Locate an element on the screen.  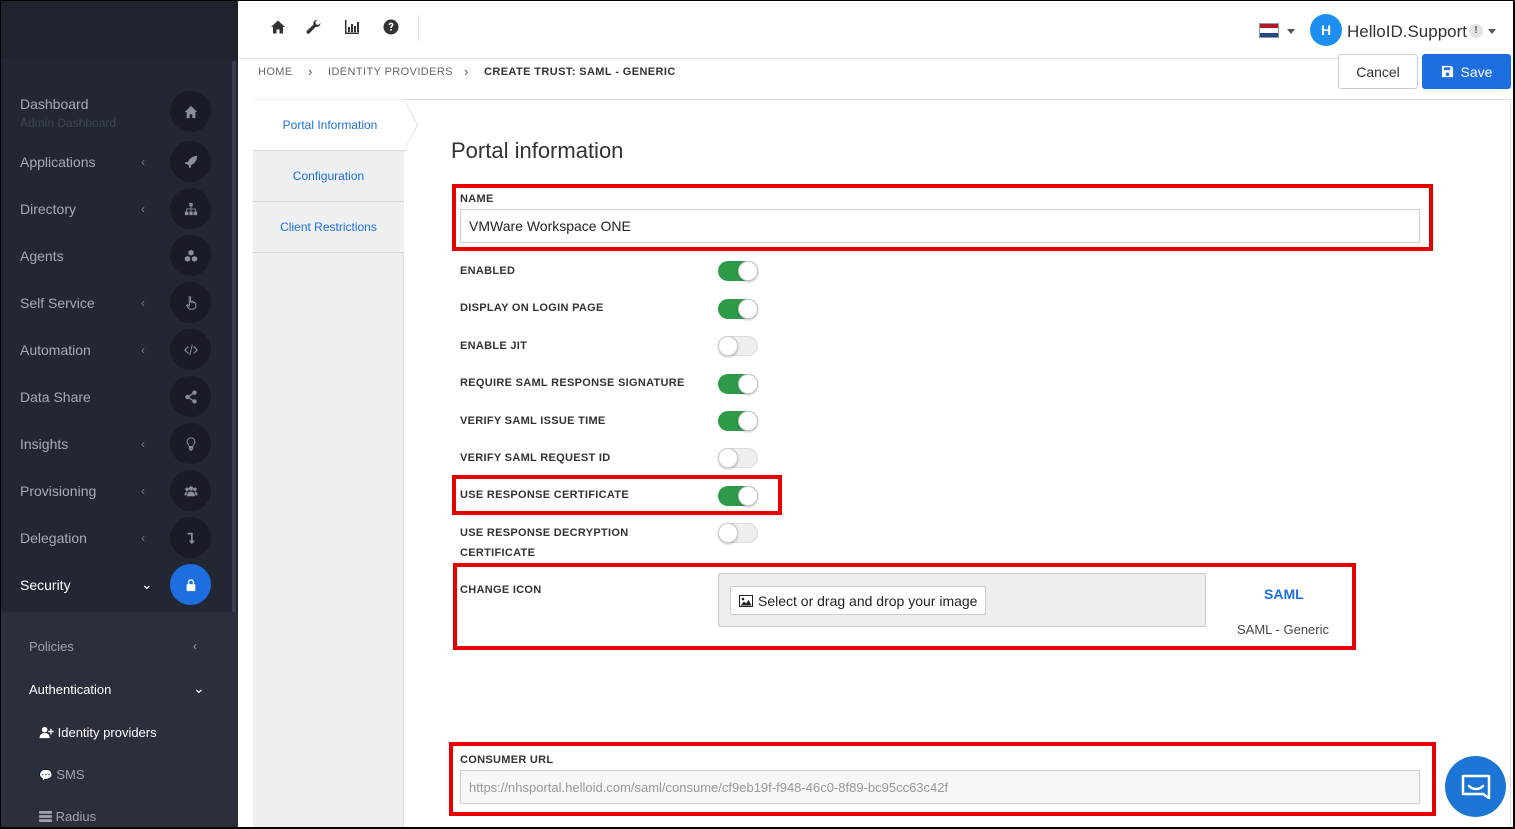
subnav-item-identity-providers: Identity providers is located at coordinates (98, 732).